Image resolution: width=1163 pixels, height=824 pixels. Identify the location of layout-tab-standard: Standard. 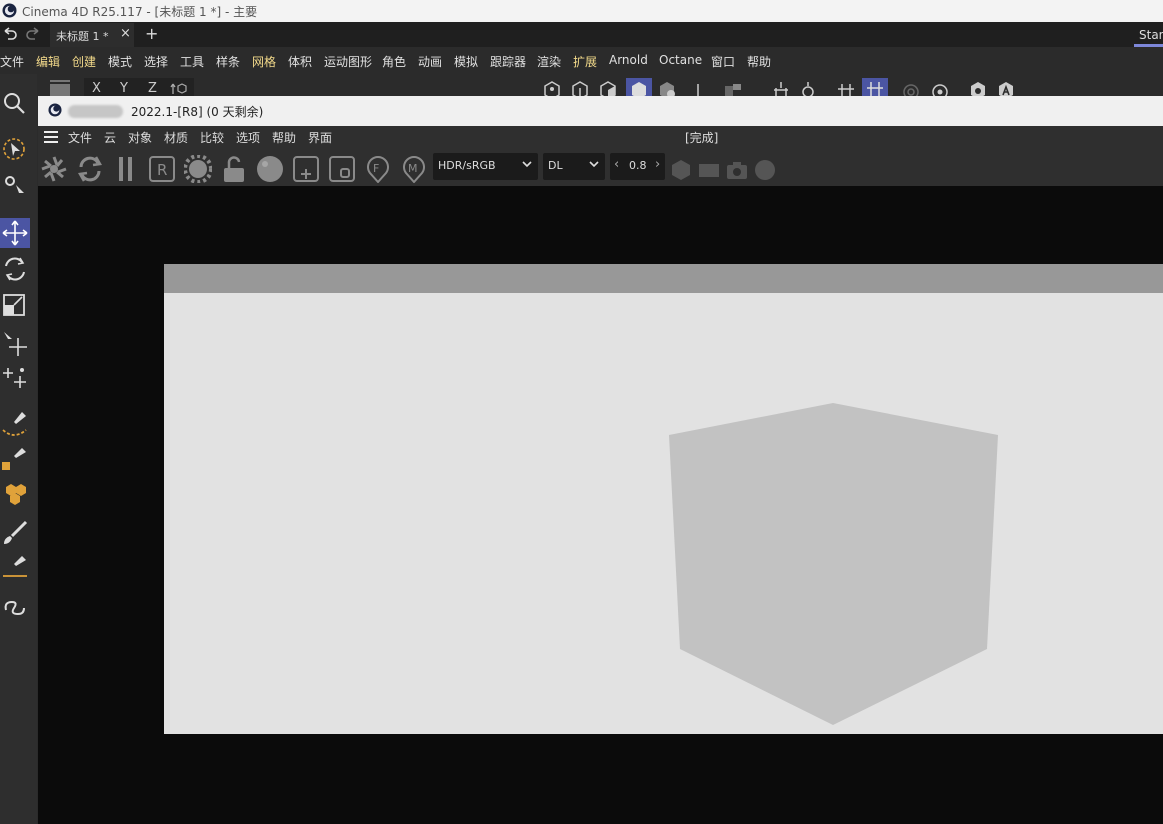
(1148, 36).